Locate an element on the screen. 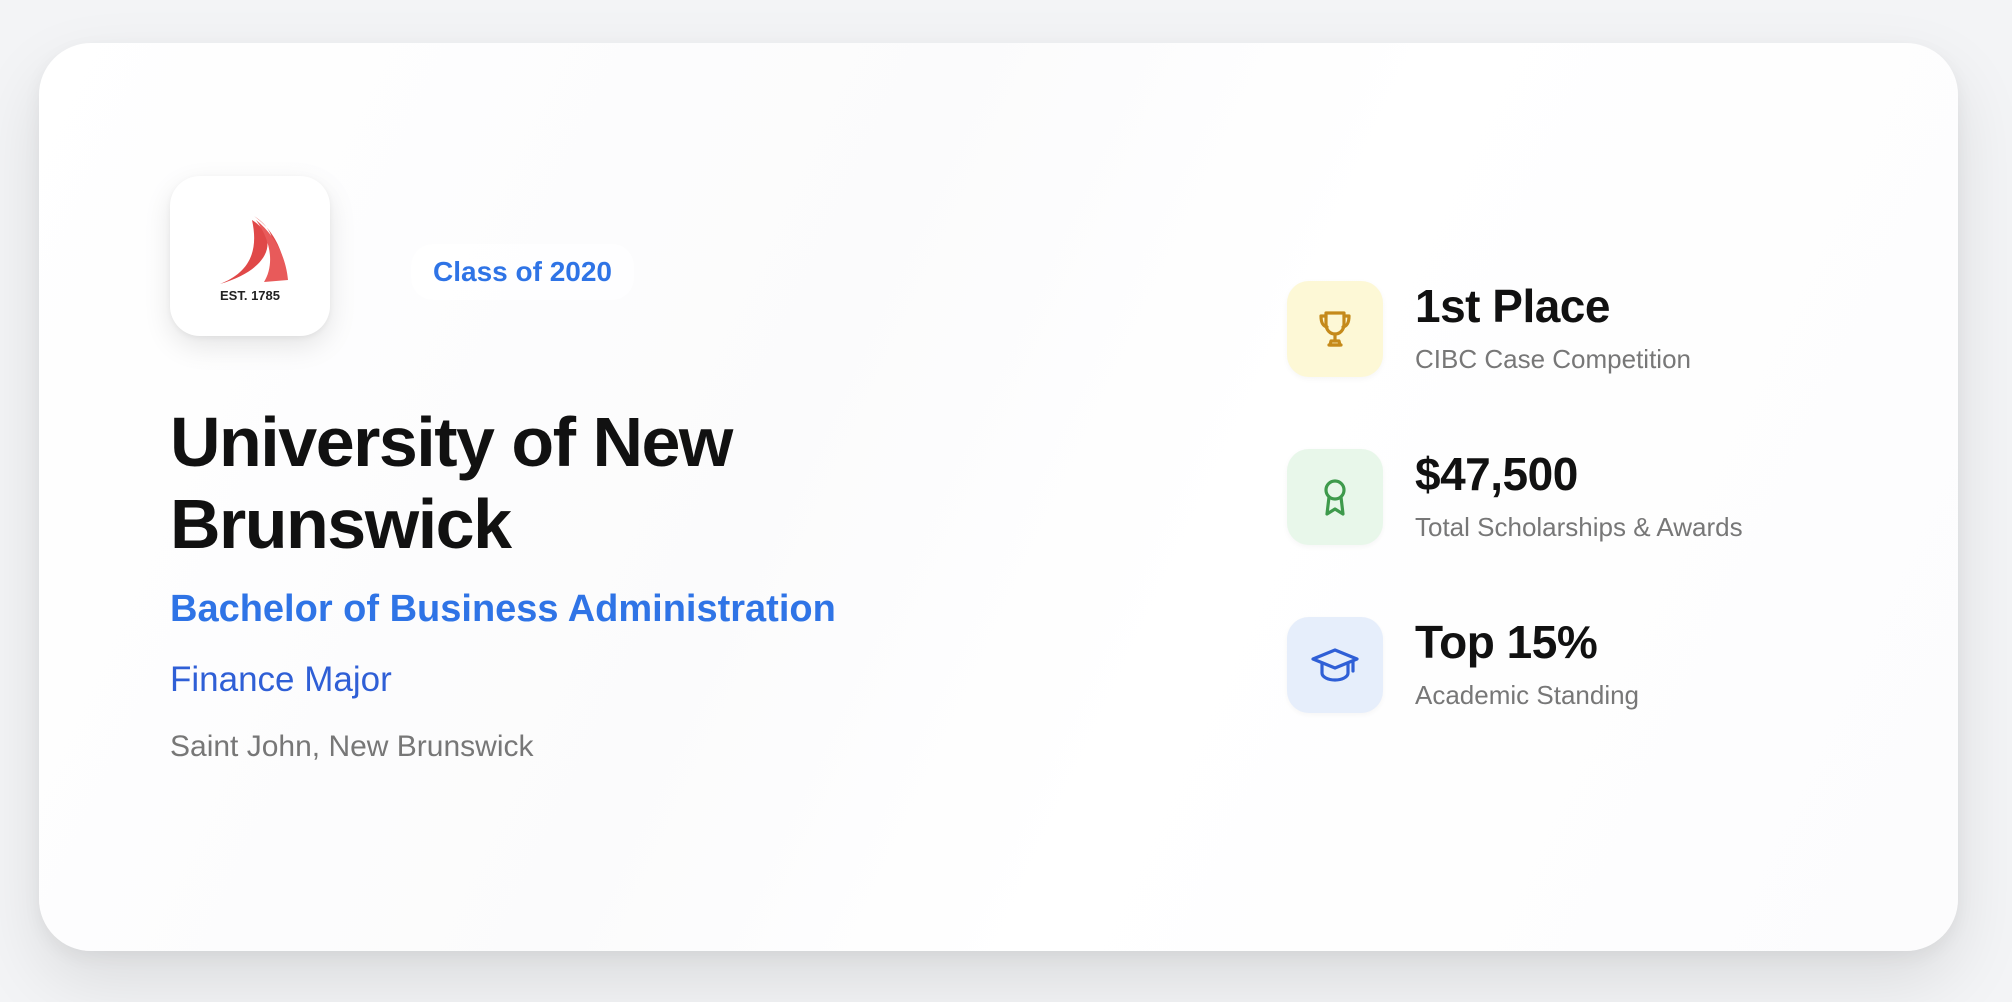  graduation-cap-icon is located at coordinates (1335, 665).